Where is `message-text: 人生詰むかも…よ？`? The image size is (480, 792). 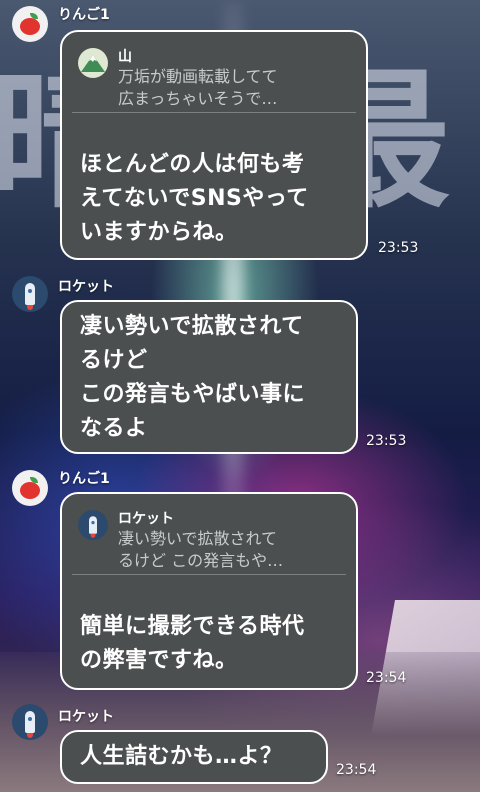
message-text: 人生詰むかも…よ？ is located at coordinates (181, 756).